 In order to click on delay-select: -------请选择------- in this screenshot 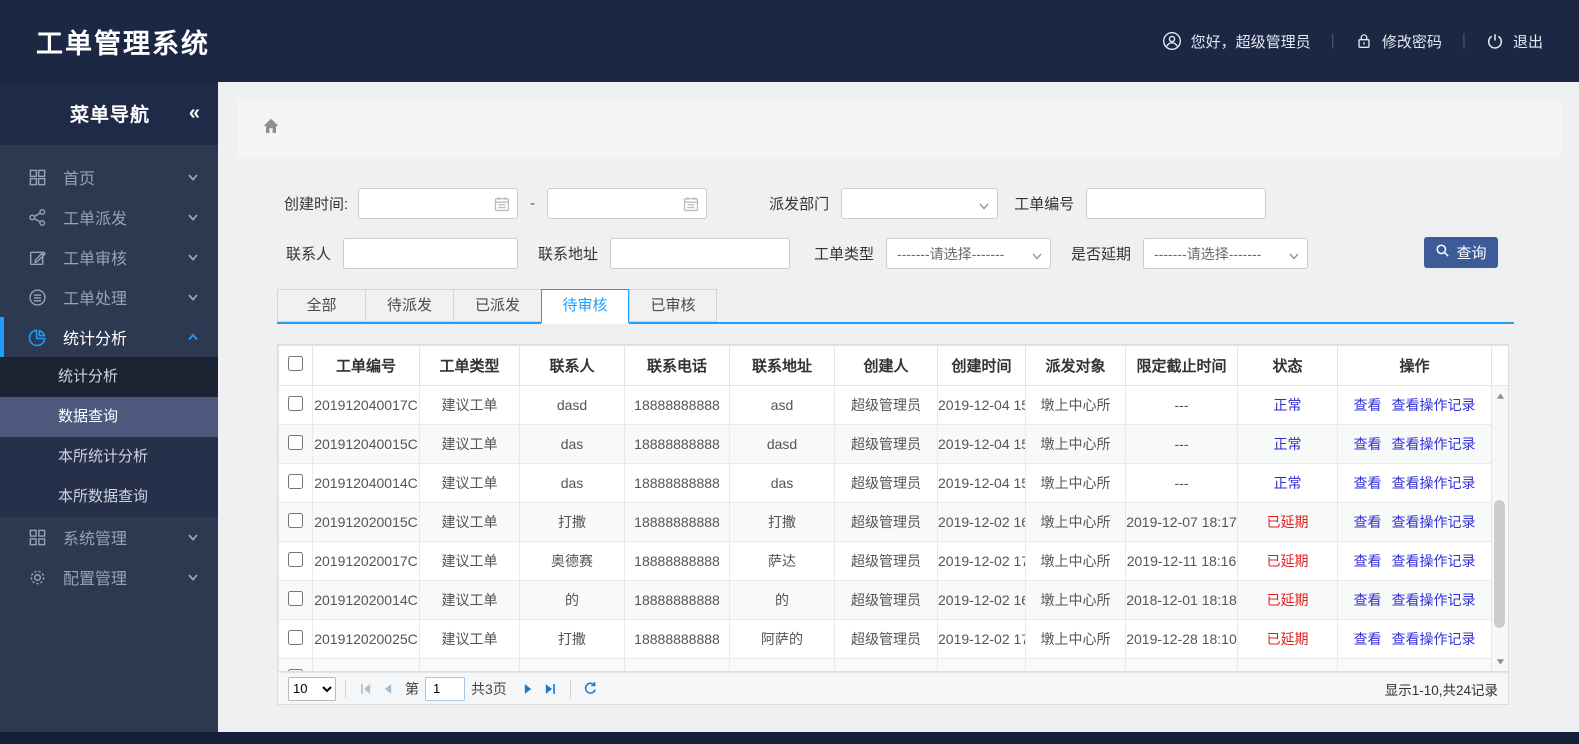, I will do `click(1226, 253)`.